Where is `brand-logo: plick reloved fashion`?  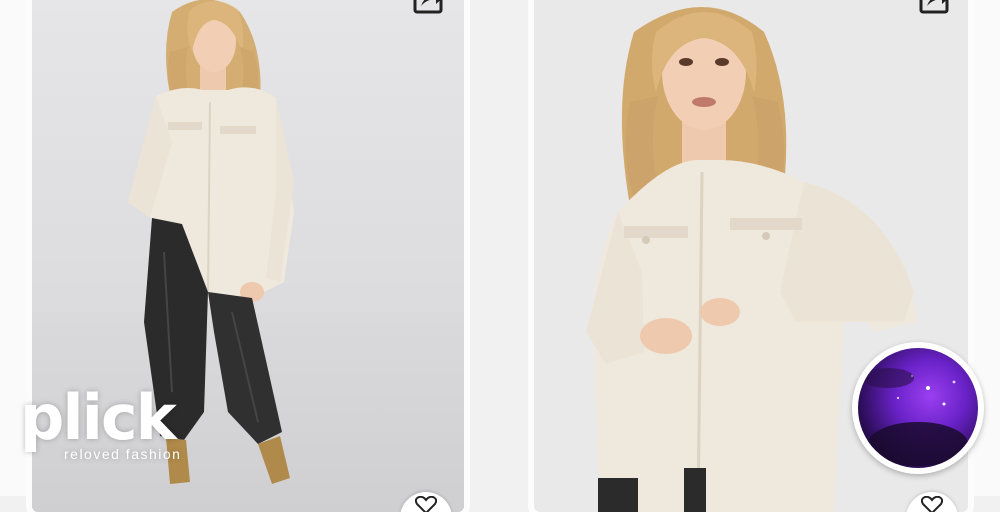
brand-logo: plick reloved fashion is located at coordinates (101, 422).